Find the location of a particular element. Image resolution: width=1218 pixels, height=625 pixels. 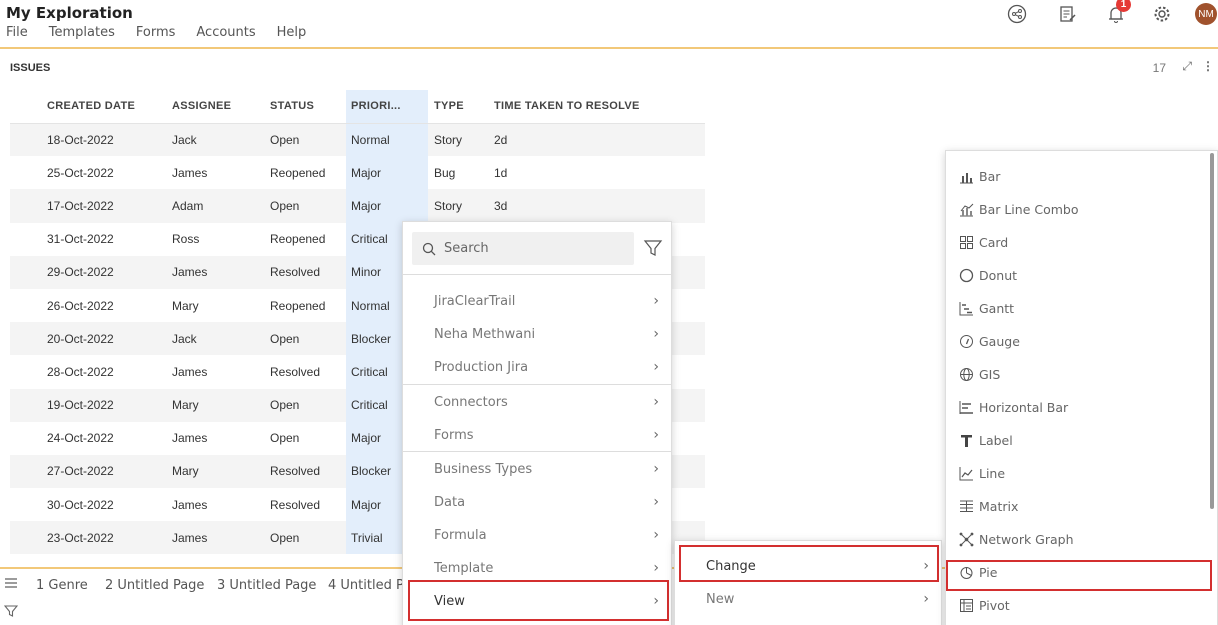

menu-item-new: New › is located at coordinates (808, 599).